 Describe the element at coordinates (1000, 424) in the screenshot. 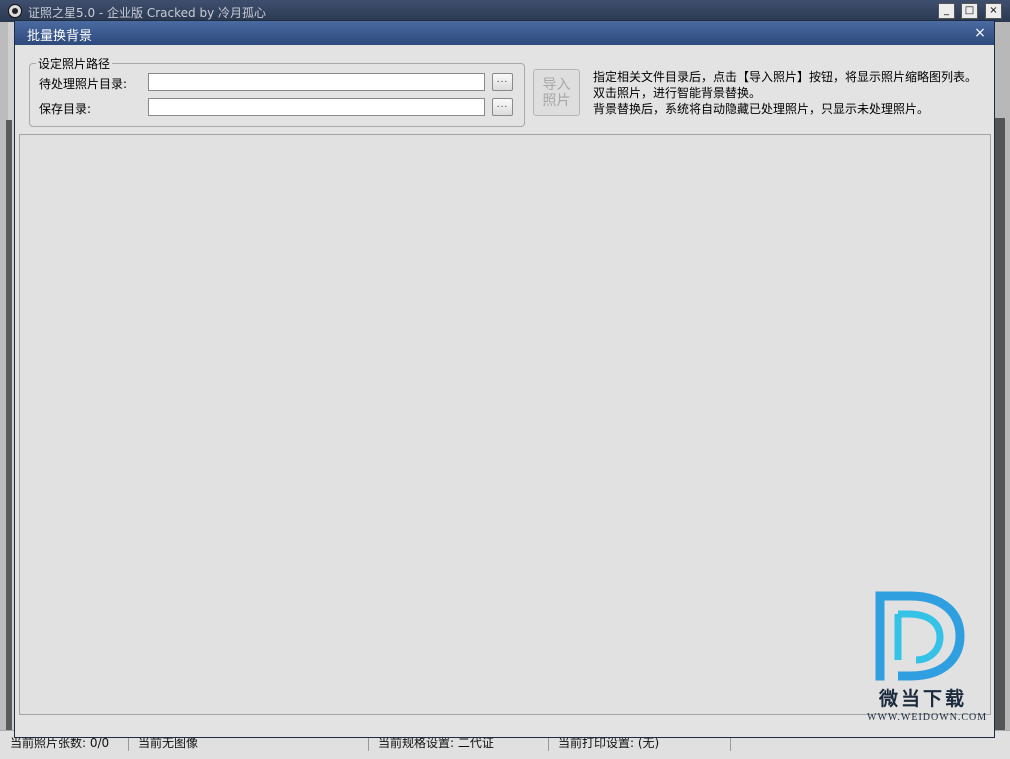

I see `parent-right-border` at that location.